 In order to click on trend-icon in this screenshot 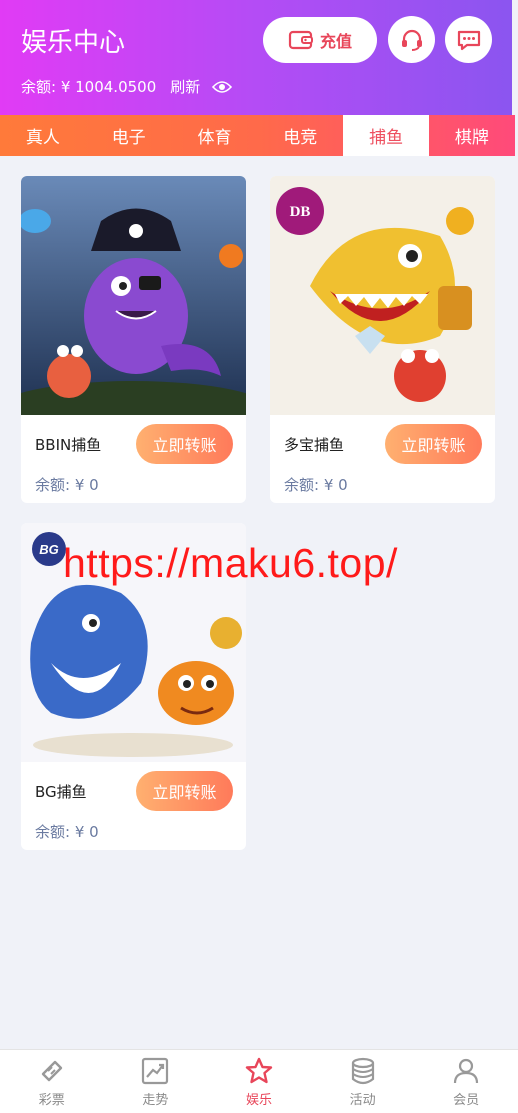, I will do `click(155, 1071)`.